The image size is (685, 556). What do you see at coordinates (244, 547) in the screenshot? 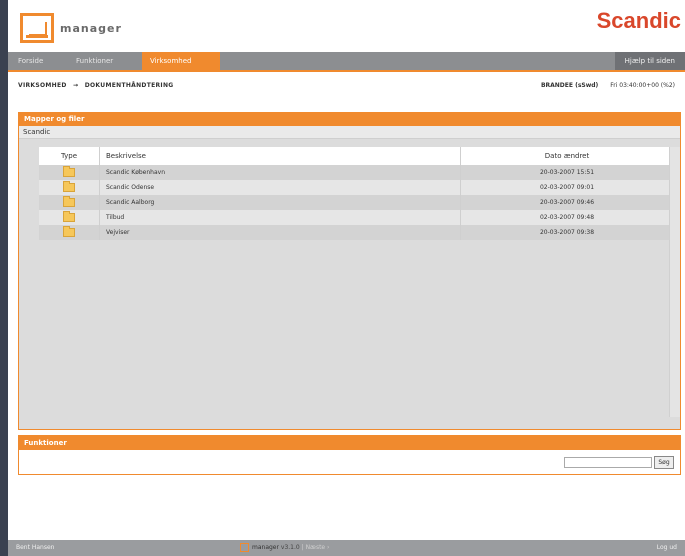
I see `manager-logo-icon` at bounding box center [244, 547].